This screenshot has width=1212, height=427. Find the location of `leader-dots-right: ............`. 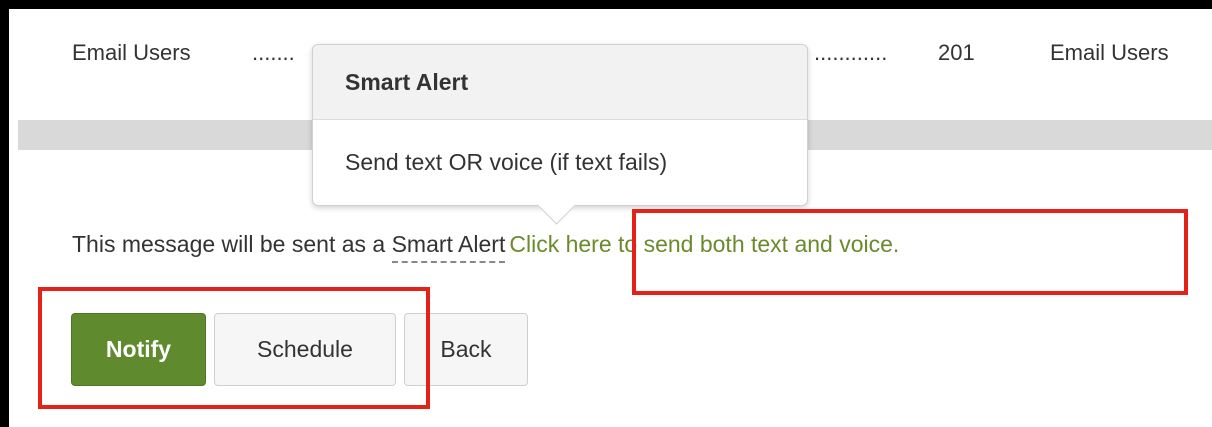

leader-dots-right: ............ is located at coordinates (851, 52).